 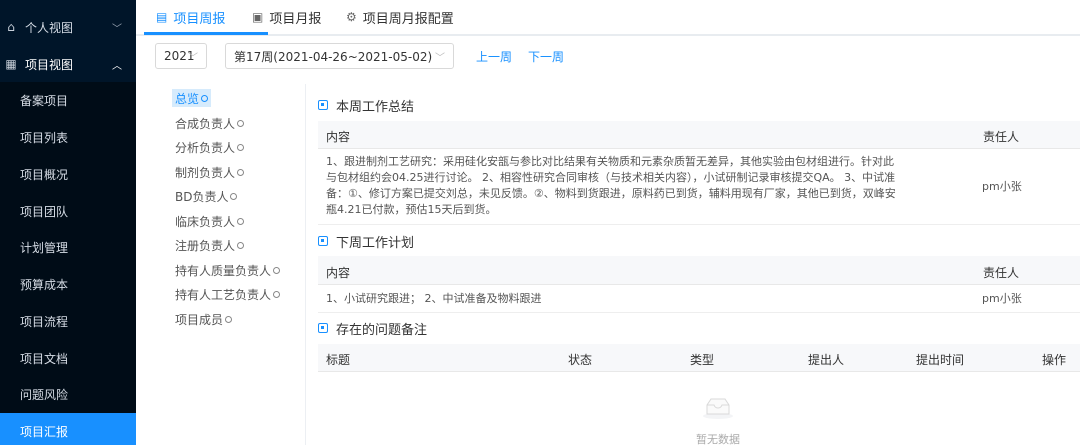 I want to click on role-label: 持有人质量负责人, so click(x=223, y=270).